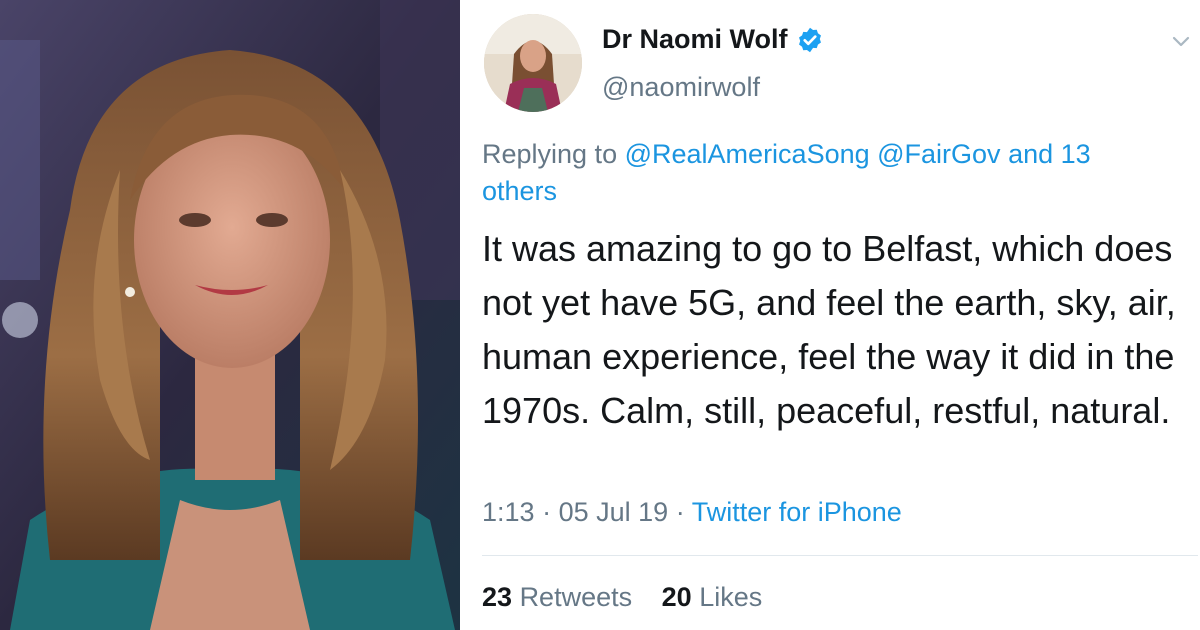 The height and width of the screenshot is (630, 1200). Describe the element at coordinates (681, 87) in the screenshot. I see `user-handle: @naomirwolf` at that location.